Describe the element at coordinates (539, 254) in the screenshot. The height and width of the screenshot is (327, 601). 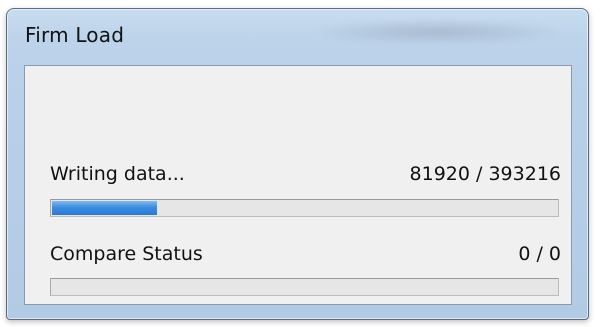
I see `compare-status-count: 0 / 0` at that location.